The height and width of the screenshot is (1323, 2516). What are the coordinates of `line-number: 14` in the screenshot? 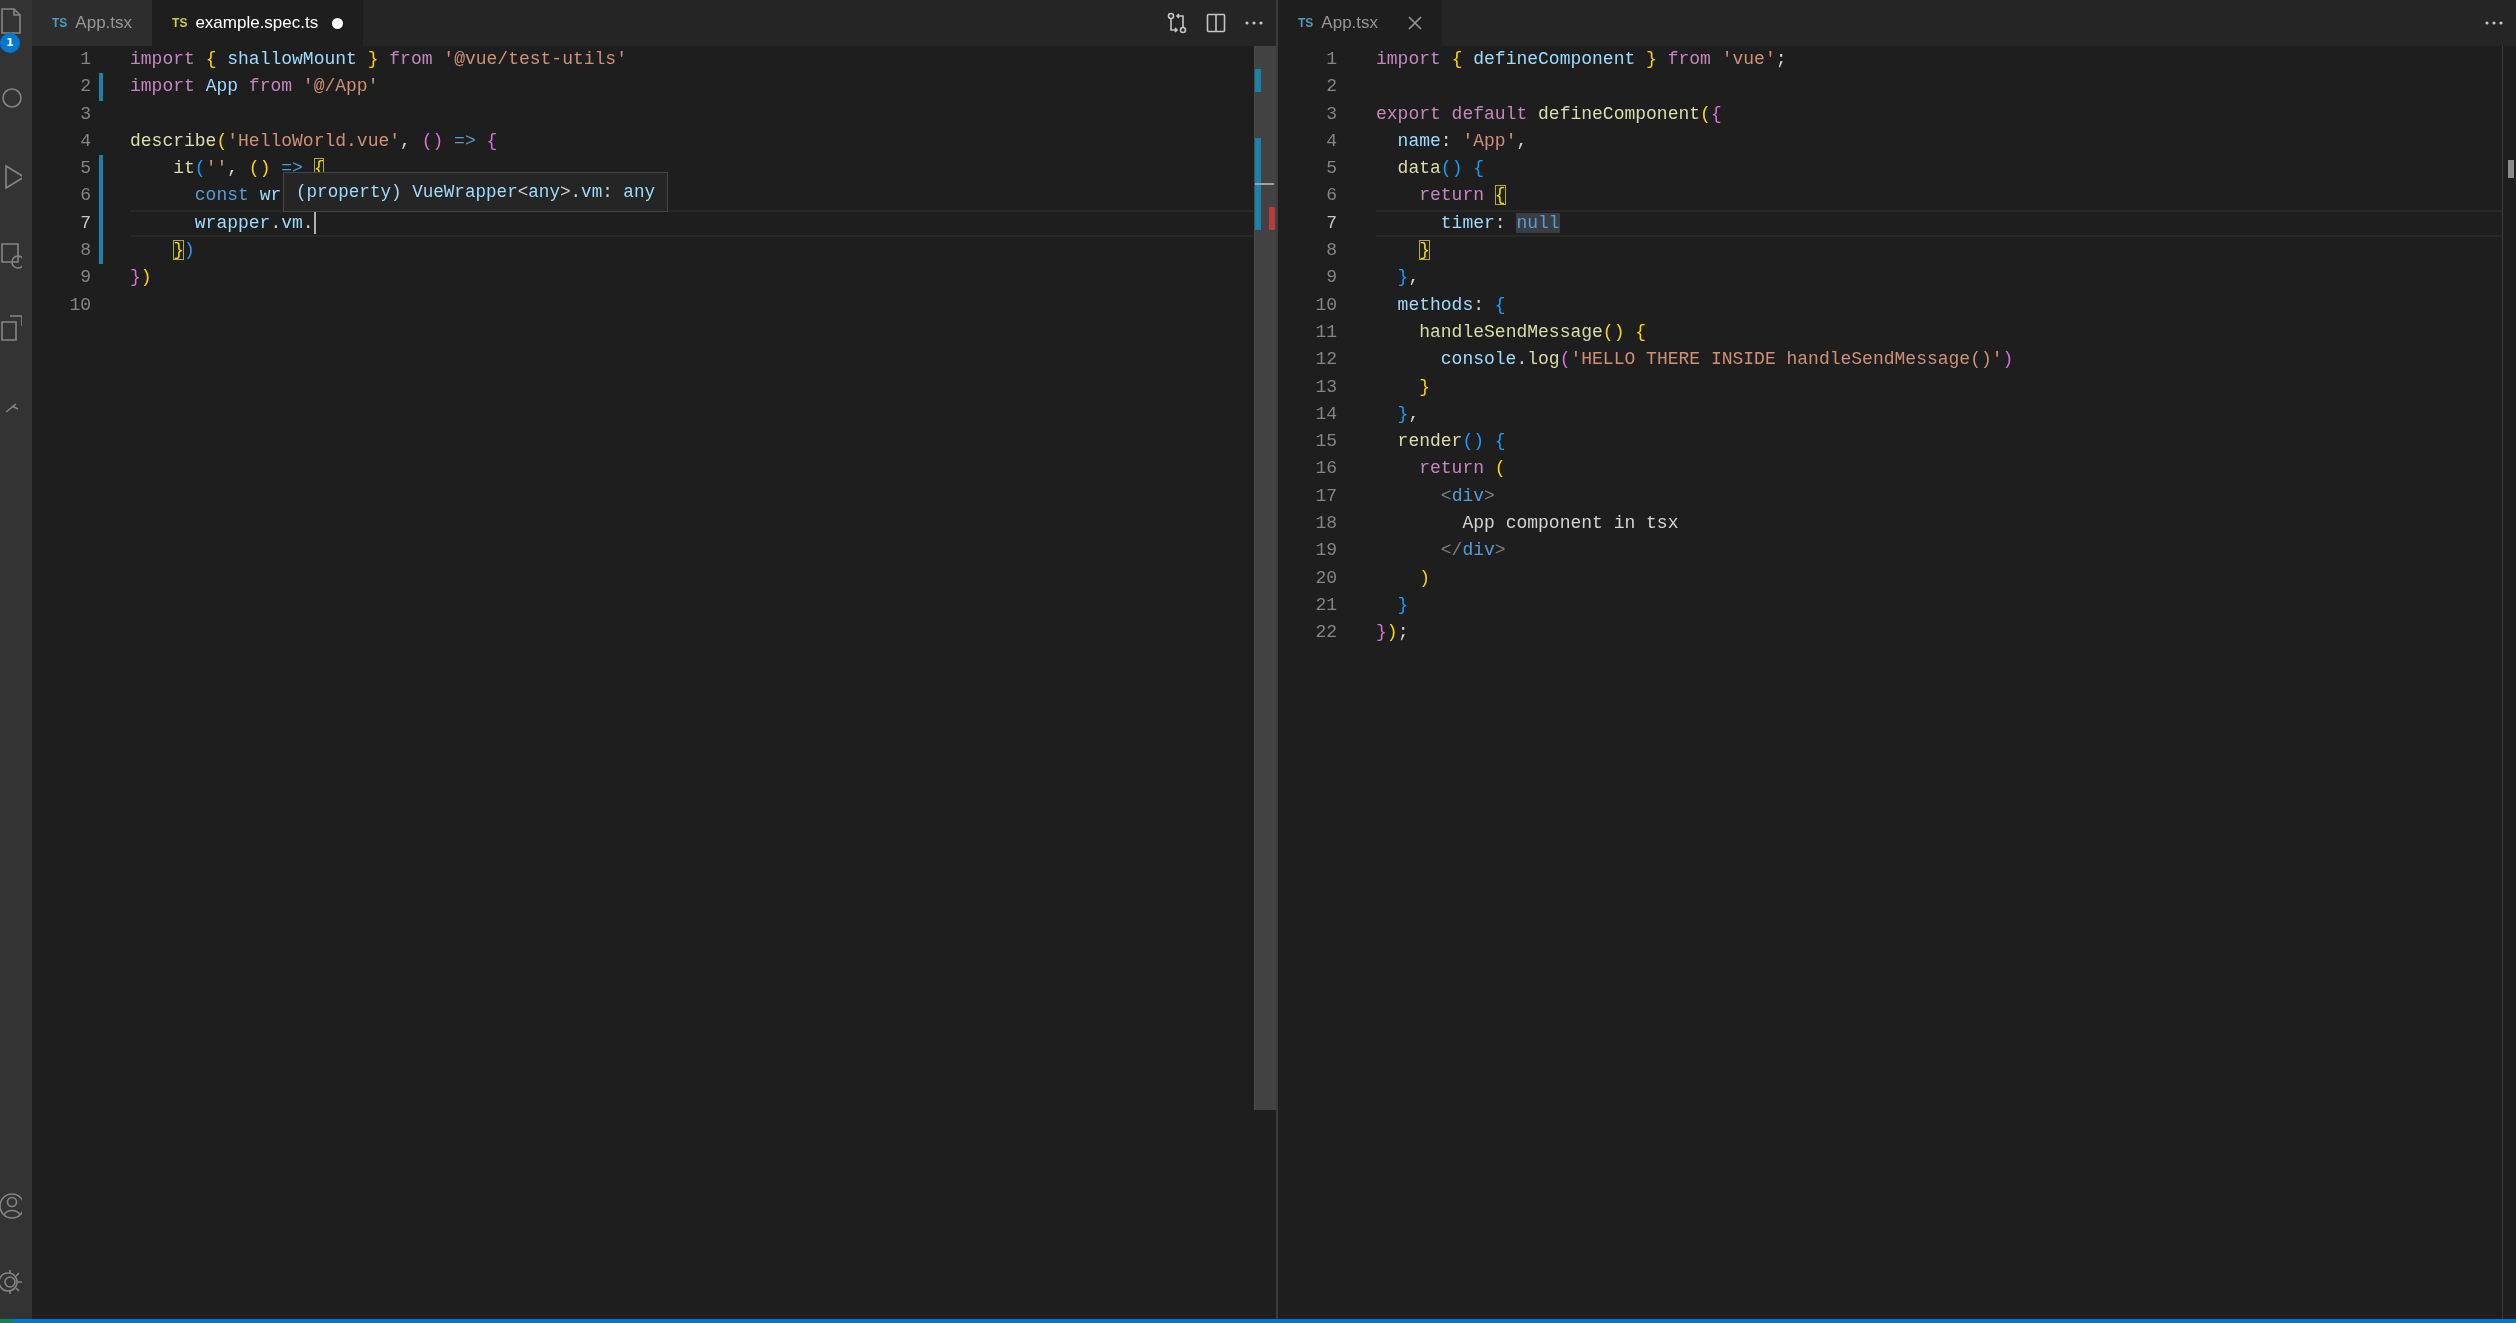 It's located at (1325, 414).